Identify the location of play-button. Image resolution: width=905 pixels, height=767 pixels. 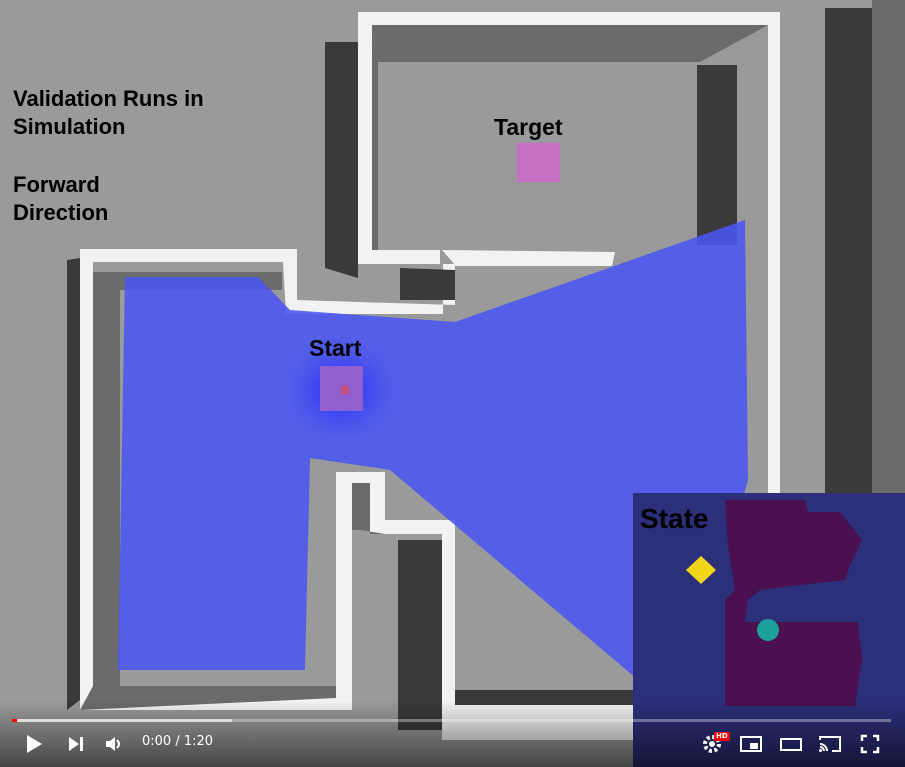
(34, 744).